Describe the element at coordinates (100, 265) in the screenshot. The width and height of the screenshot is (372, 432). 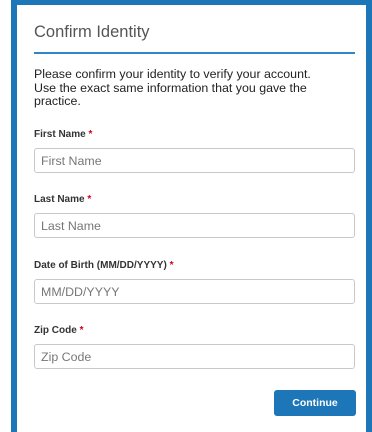
I see `date-of-birth-label-text: Date of Birth (MM/DD/YYYY)` at that location.